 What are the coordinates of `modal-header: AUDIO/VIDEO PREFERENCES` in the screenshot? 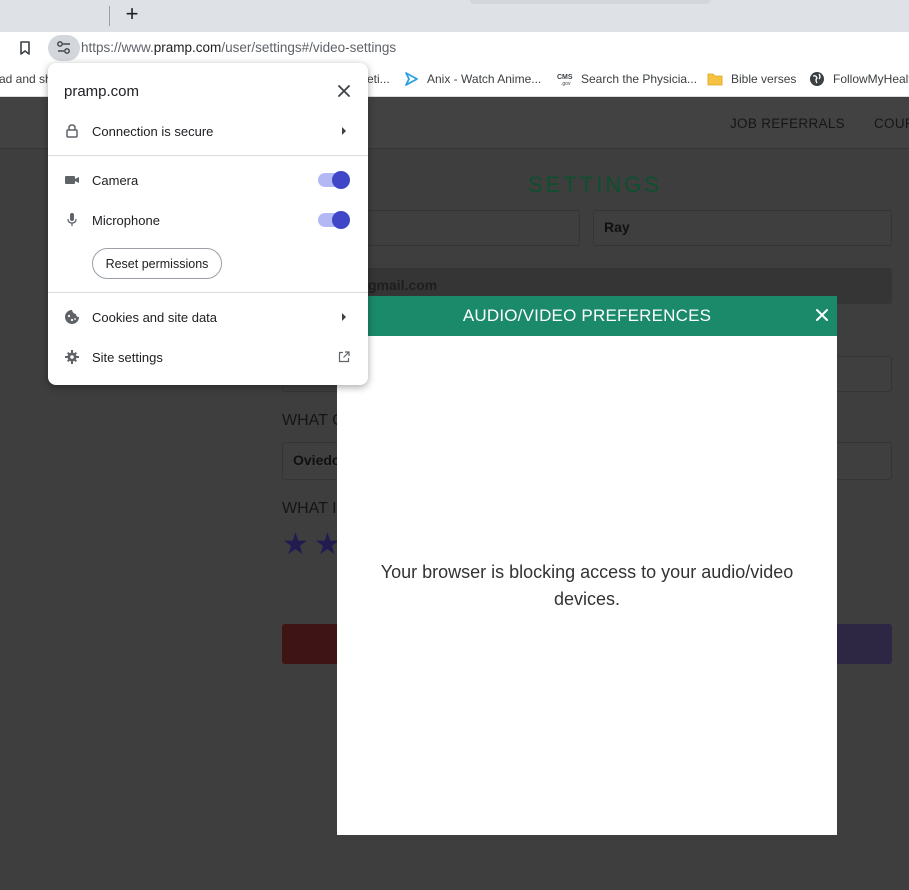 It's located at (587, 316).